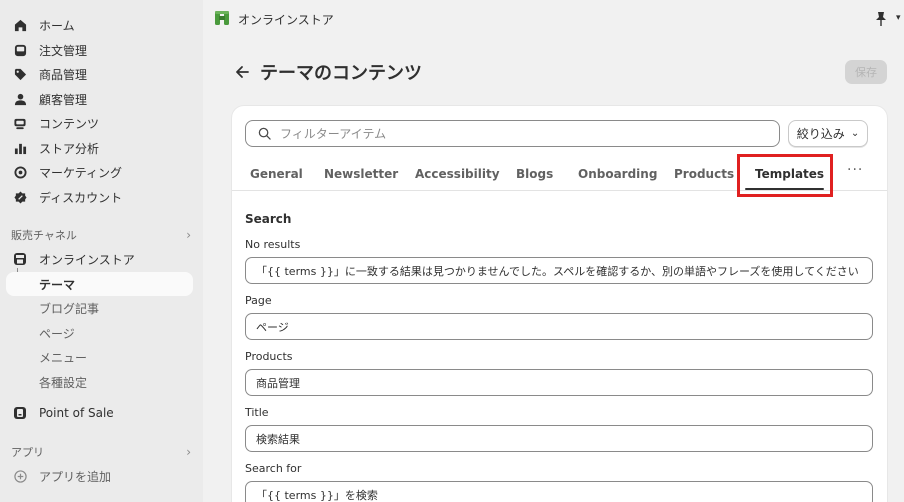 The height and width of the screenshot is (502, 904). I want to click on pos-icon, so click(20, 413).